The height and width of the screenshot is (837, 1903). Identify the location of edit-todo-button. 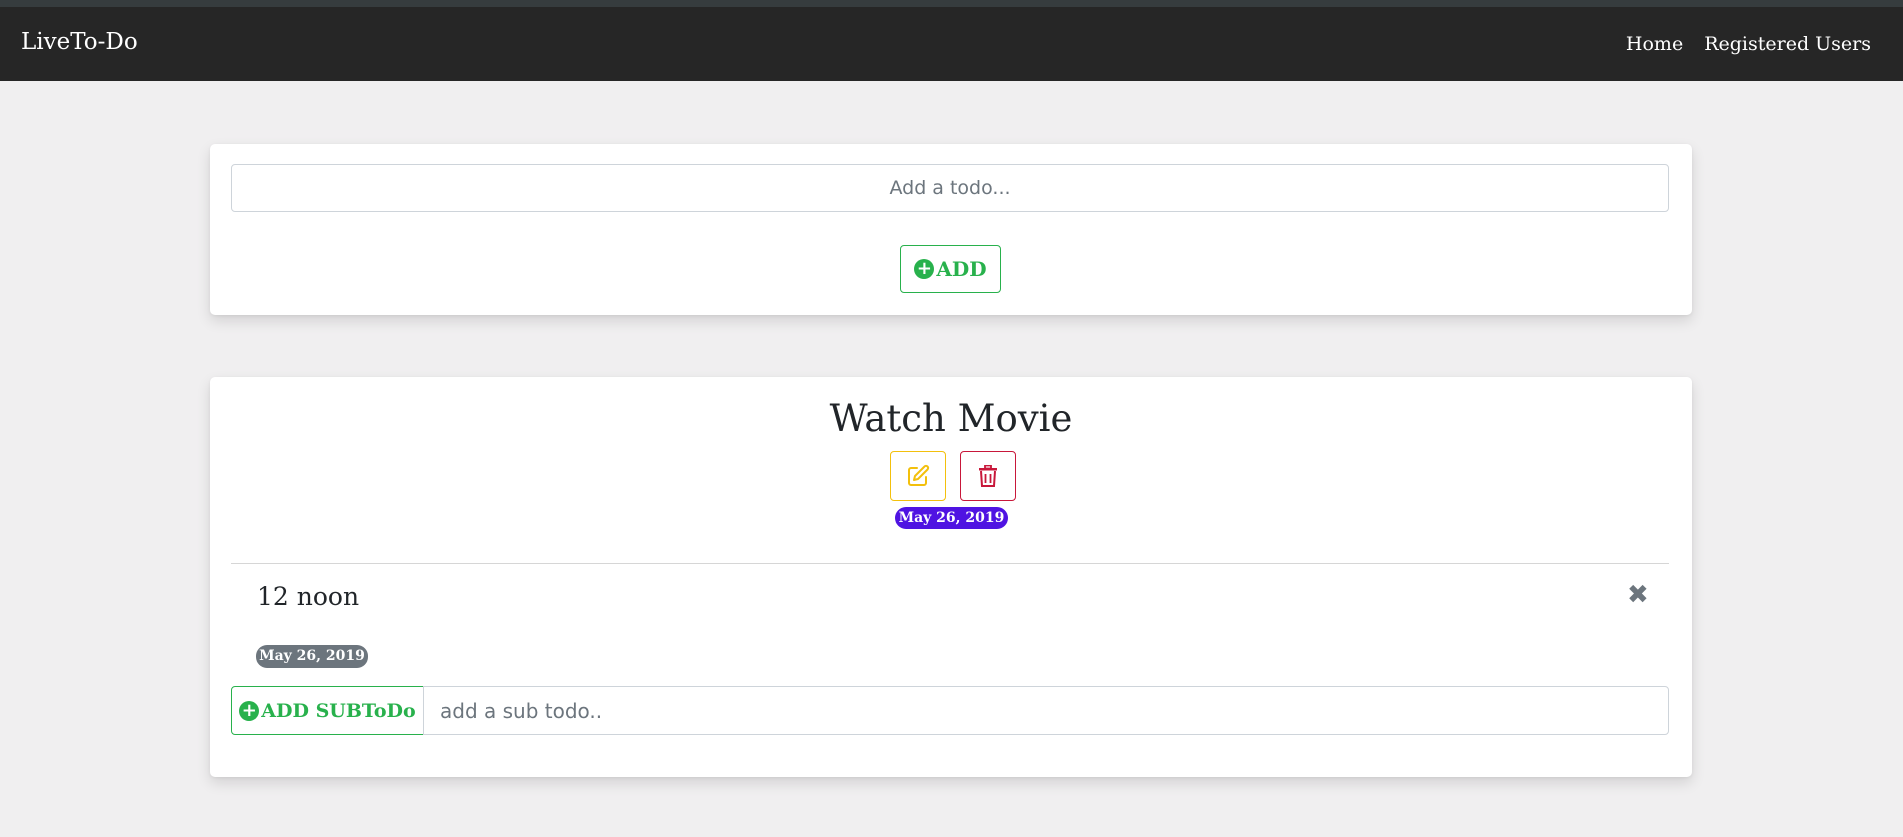
(918, 476).